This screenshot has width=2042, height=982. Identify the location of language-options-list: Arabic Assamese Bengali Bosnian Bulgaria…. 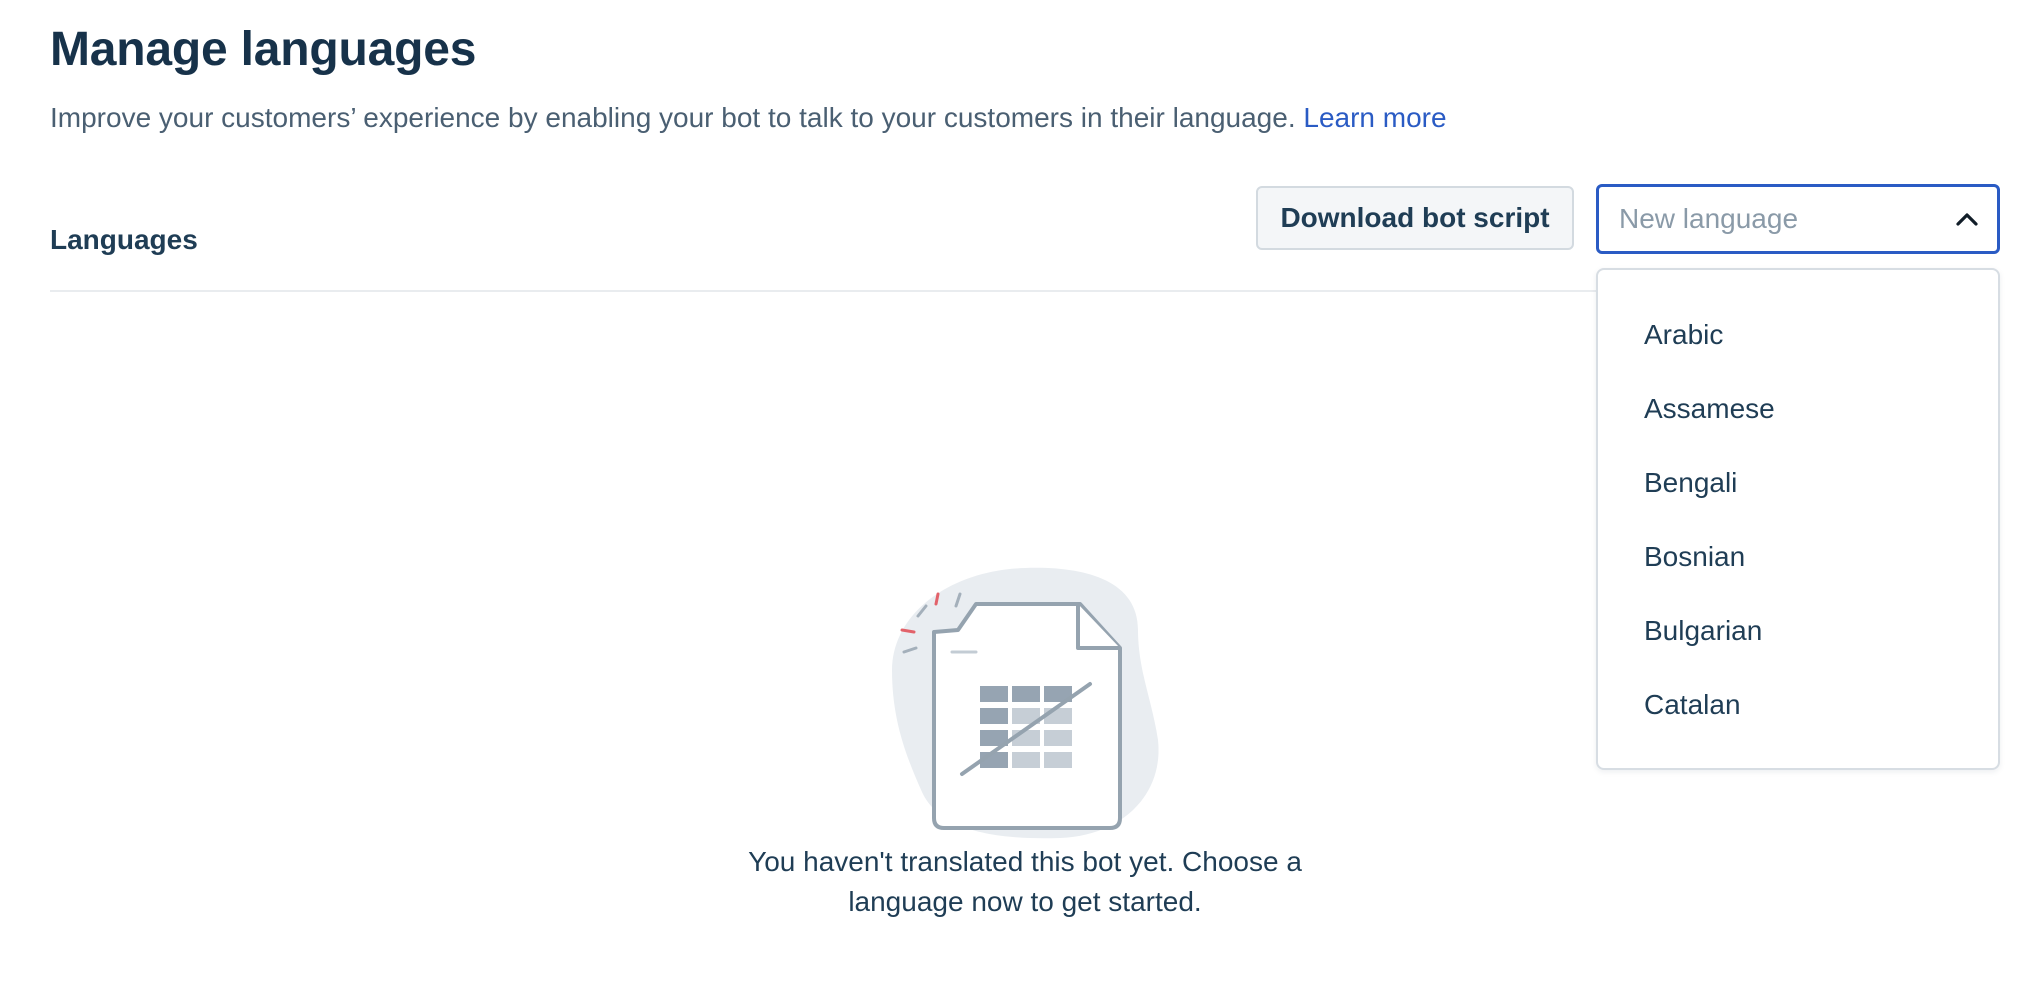
(1798, 519).